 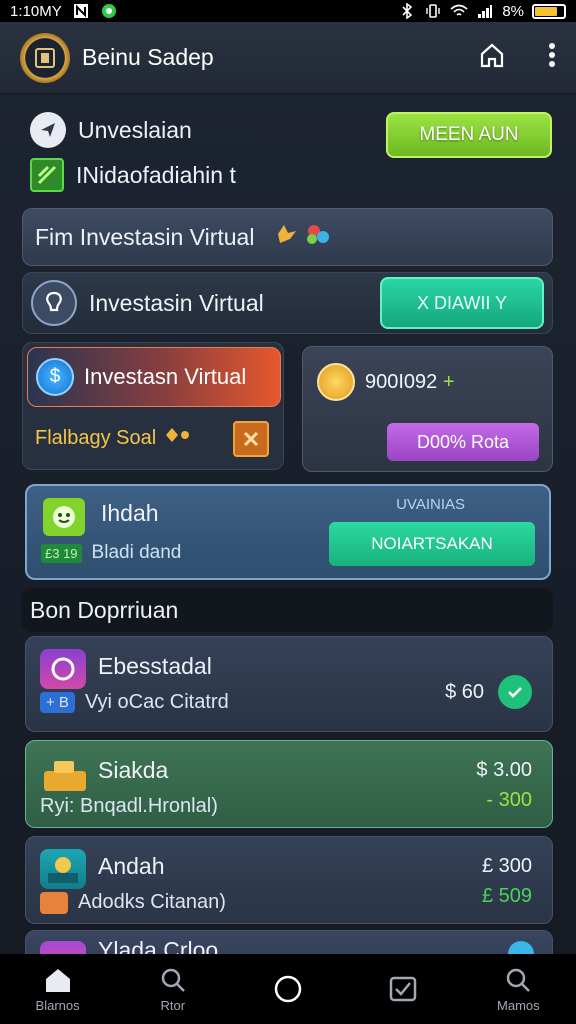 What do you see at coordinates (251, 439) in the screenshot?
I see `crossed-tools-icon` at bounding box center [251, 439].